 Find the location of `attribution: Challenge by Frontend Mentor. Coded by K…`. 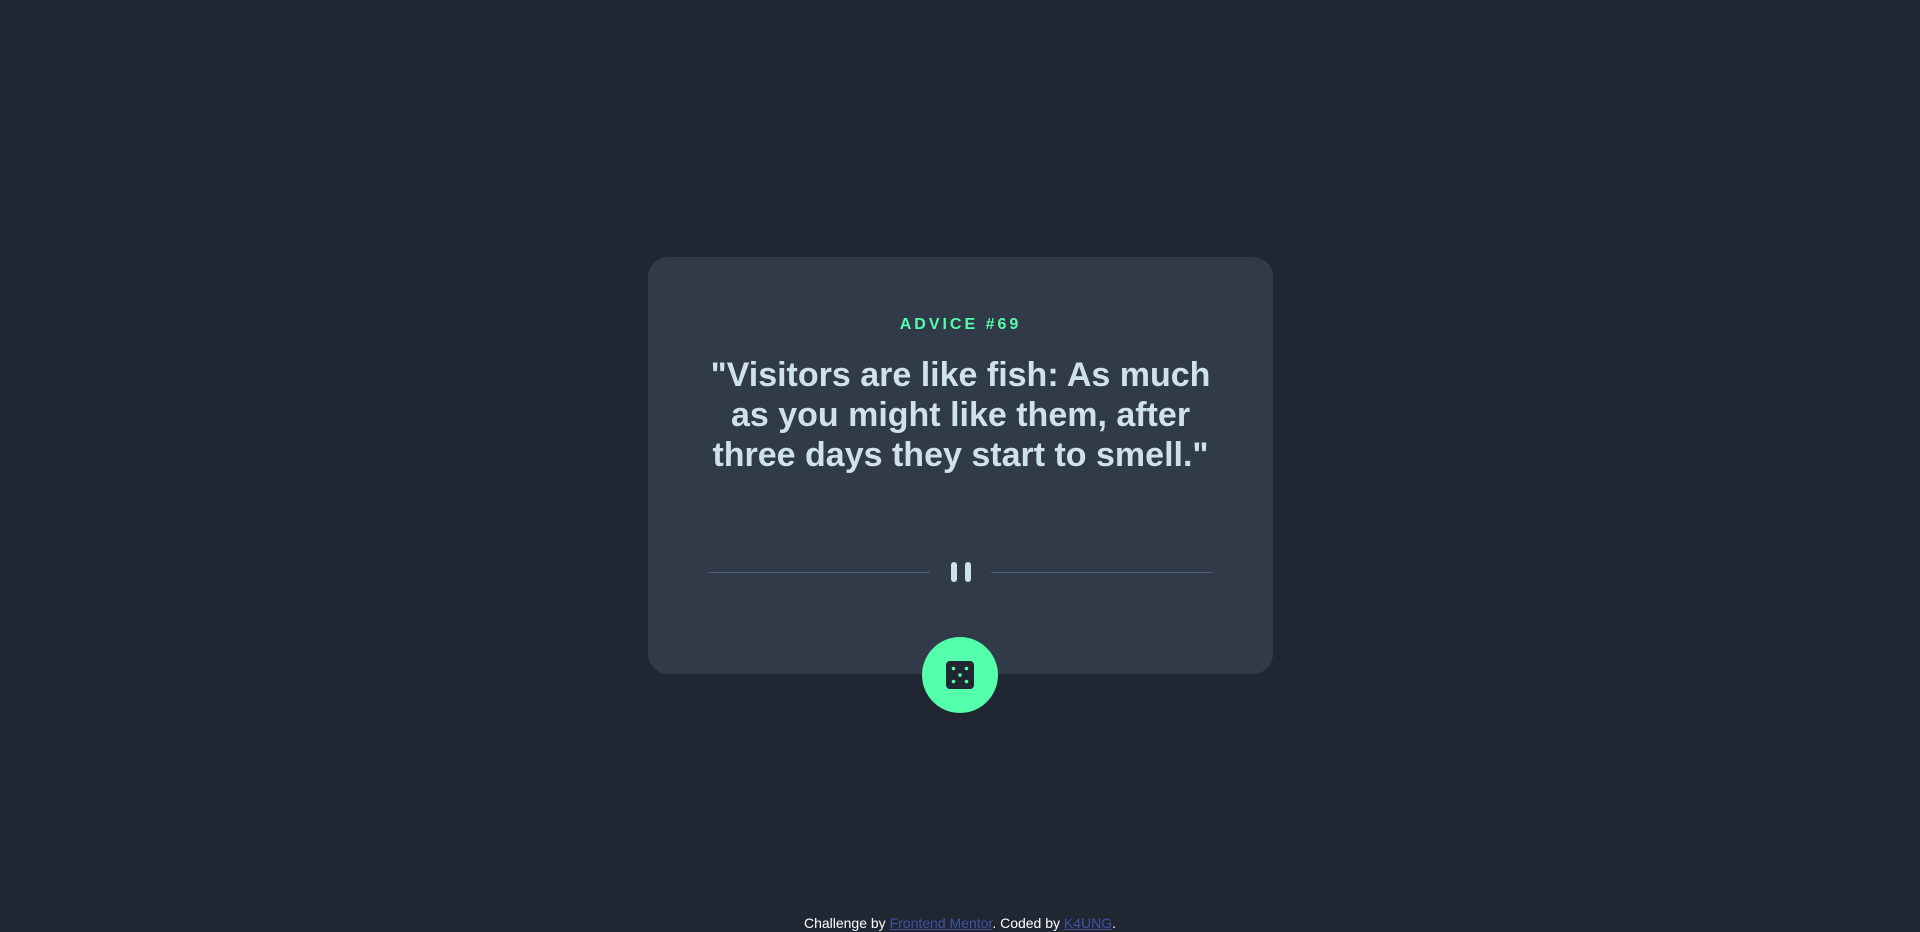

attribution: Challenge by Frontend Mentor. Coded by K… is located at coordinates (960, 923).